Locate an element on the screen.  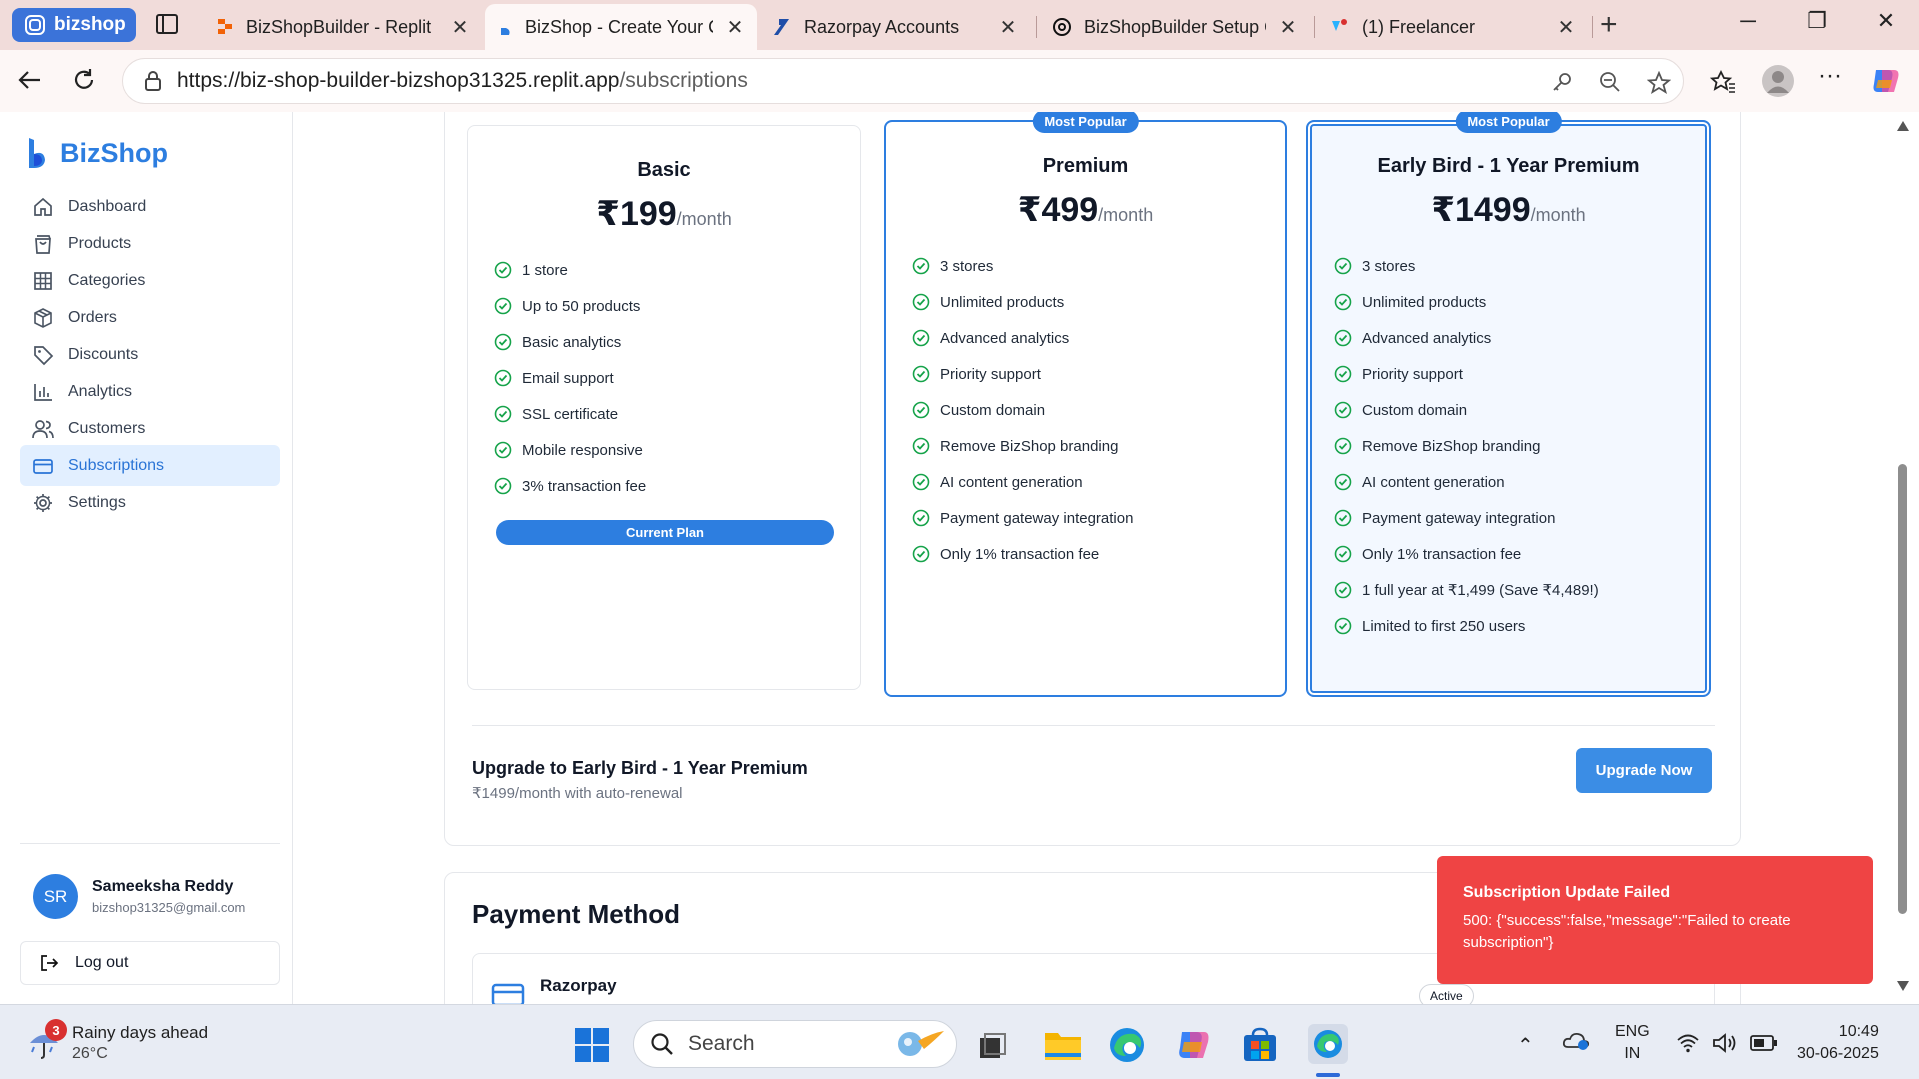
logout-label: Log out is located at coordinates (102, 962).